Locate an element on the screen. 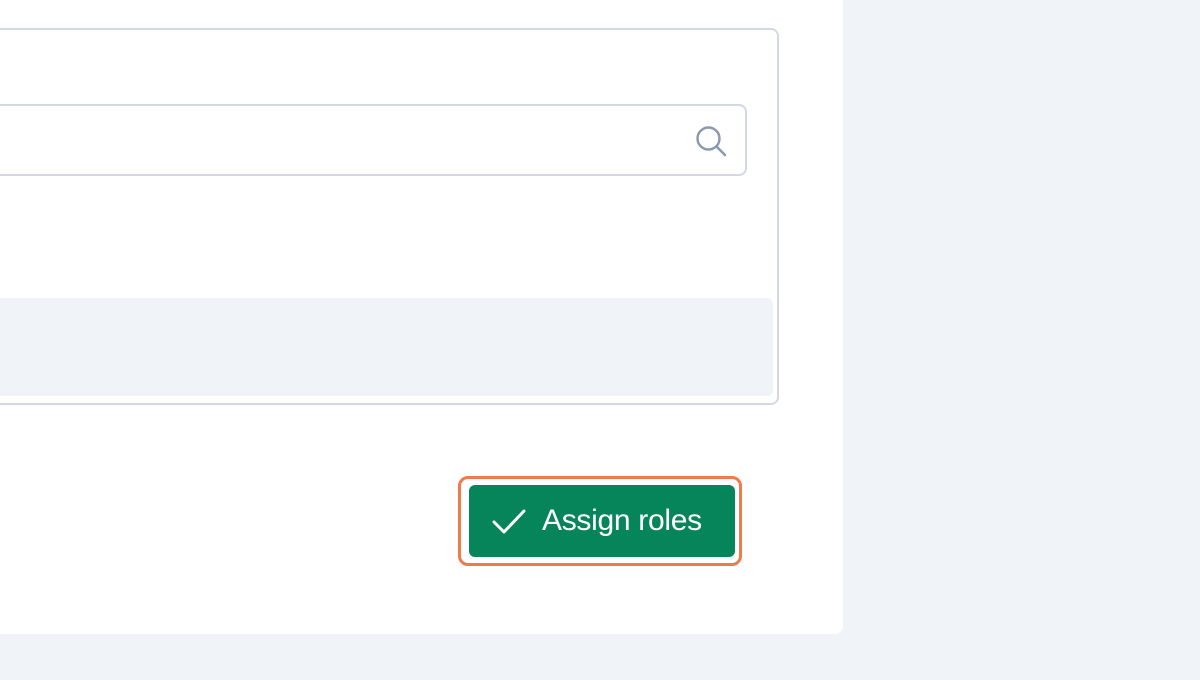 The width and height of the screenshot is (1200, 680). search-input is located at coordinates (339, 141).